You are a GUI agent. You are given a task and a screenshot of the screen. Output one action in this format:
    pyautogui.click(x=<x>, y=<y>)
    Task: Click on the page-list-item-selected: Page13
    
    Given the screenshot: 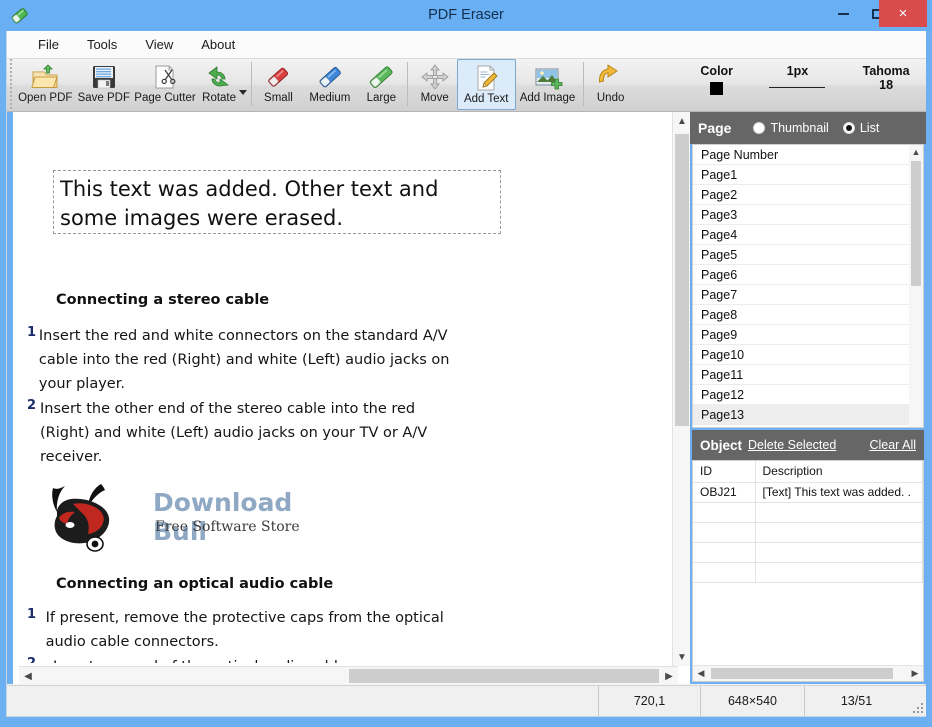 What is the action you would take?
    pyautogui.click(x=808, y=415)
    